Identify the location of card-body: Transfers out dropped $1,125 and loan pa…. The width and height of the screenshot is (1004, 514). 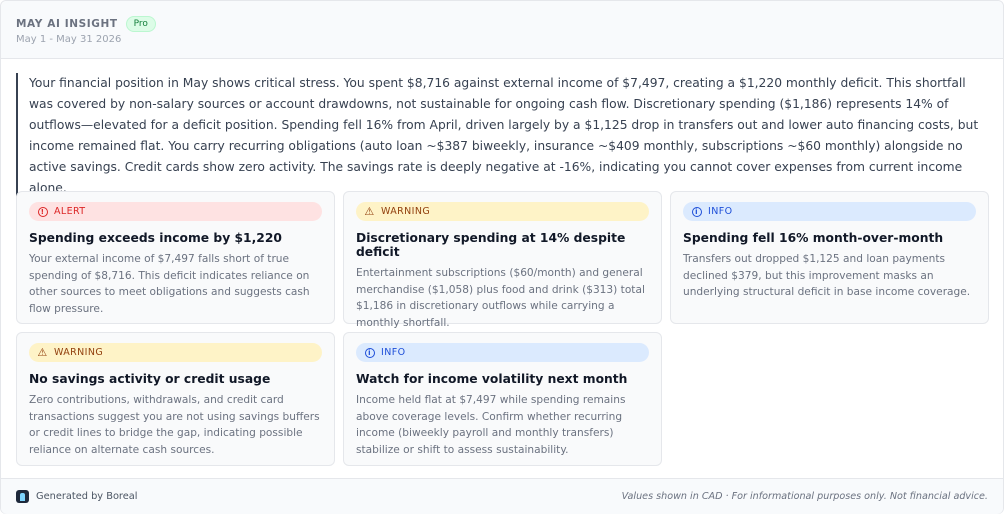
(827, 275).